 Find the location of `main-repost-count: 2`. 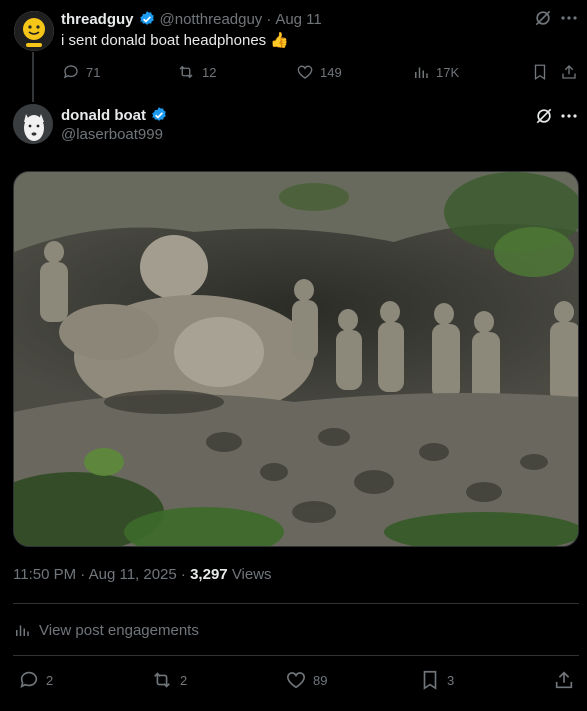

main-repost-count: 2 is located at coordinates (184, 680).